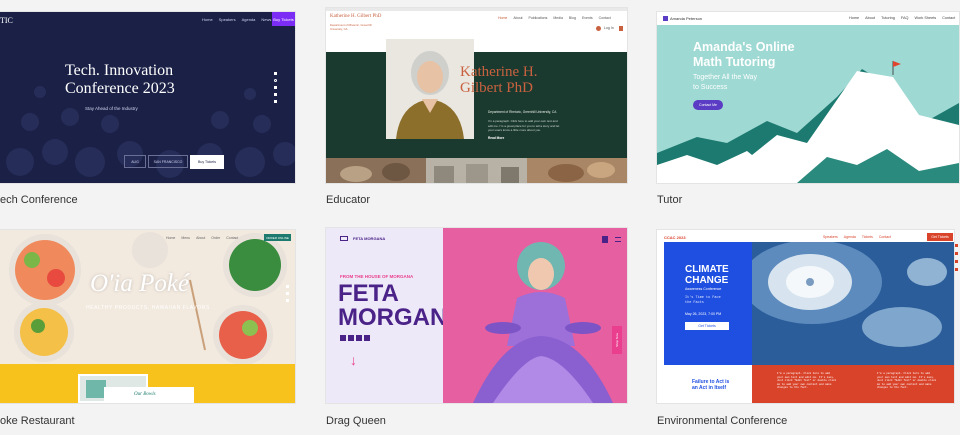 This screenshot has height=435, width=960. I want to click on template-caption: oke Restaurant, so click(37, 421).